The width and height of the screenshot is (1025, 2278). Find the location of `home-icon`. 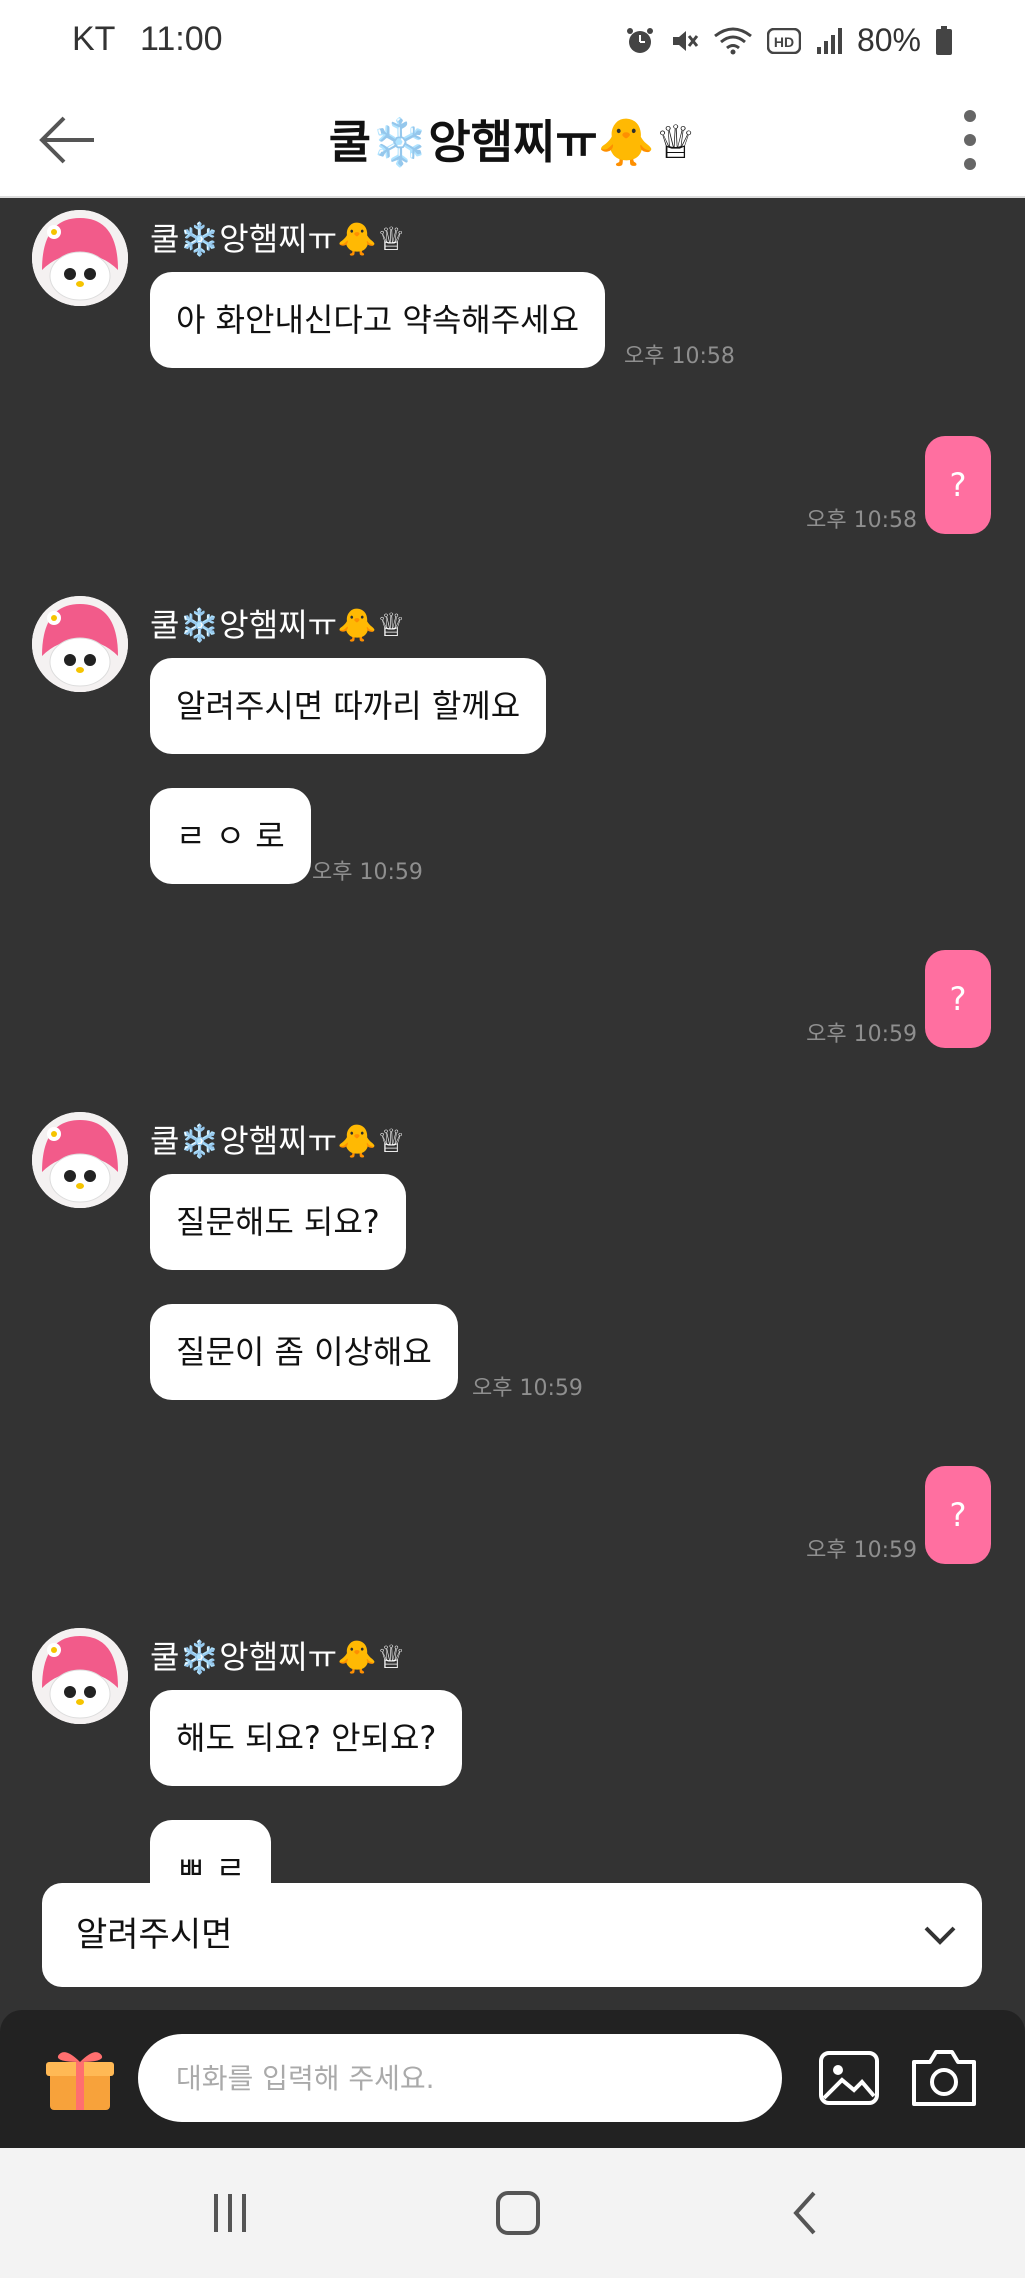

home-icon is located at coordinates (518, 2213).